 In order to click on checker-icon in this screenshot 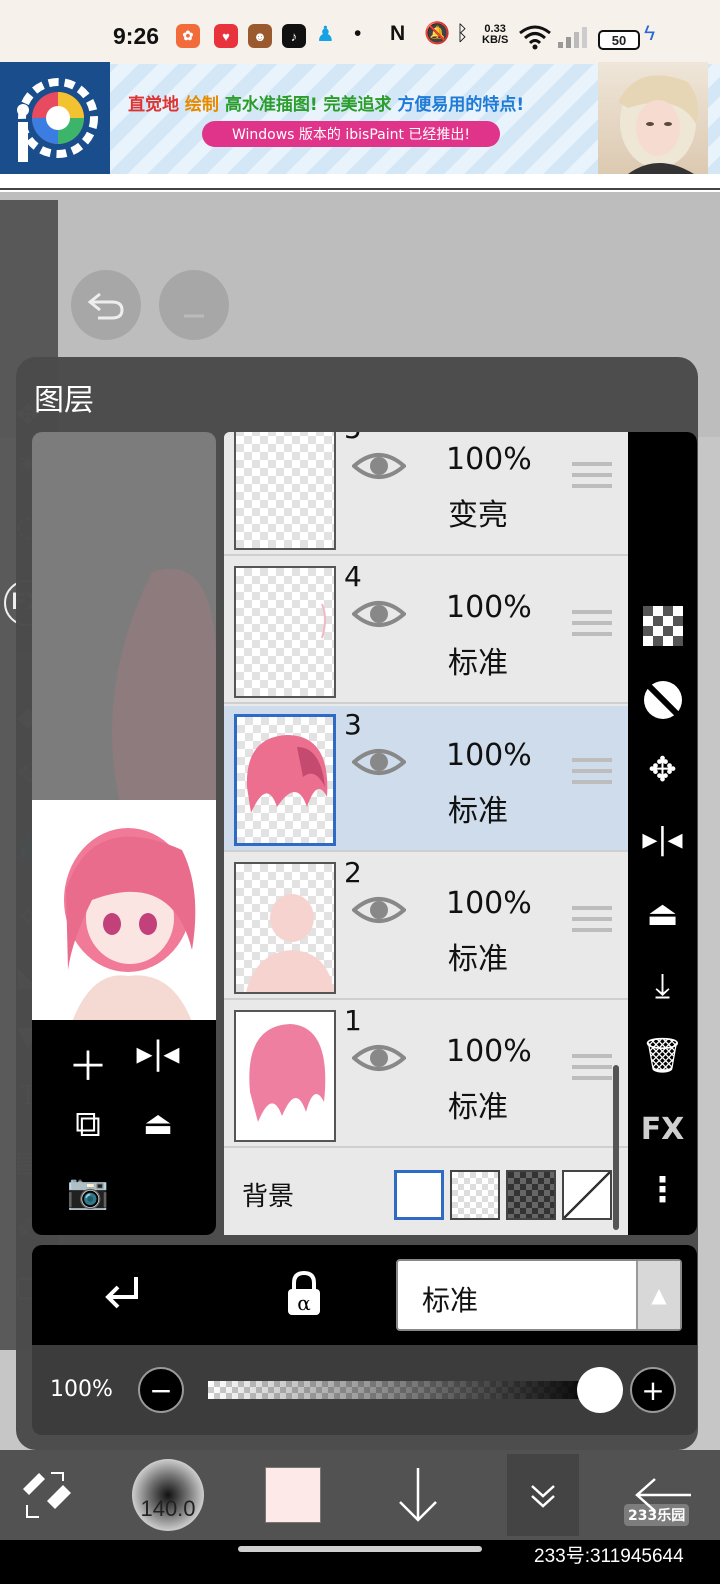, I will do `click(662, 630)`.